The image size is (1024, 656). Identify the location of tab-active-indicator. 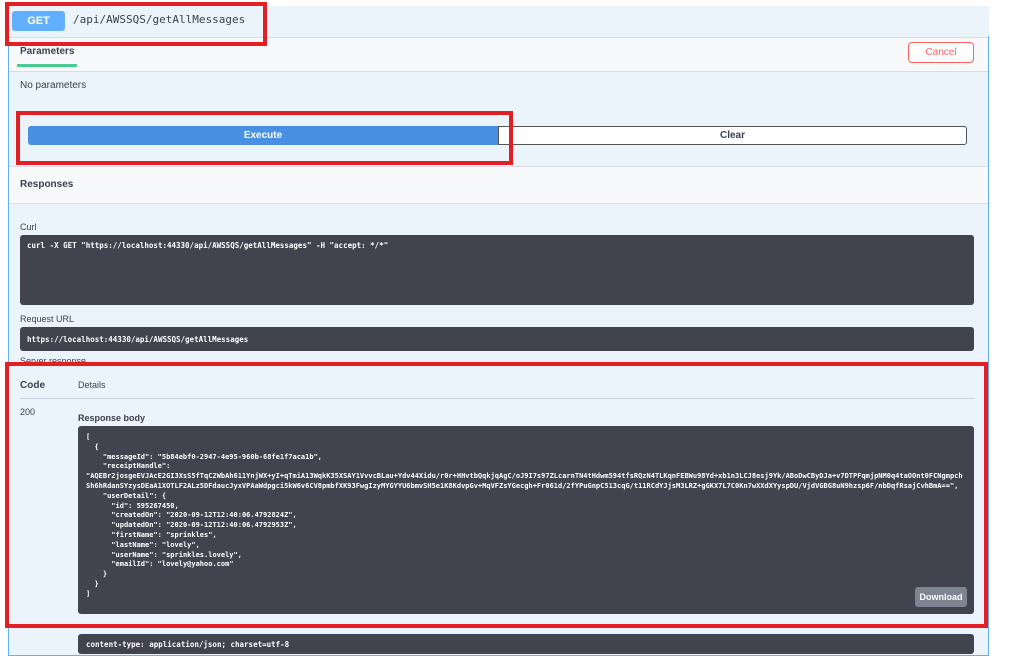
(47, 65).